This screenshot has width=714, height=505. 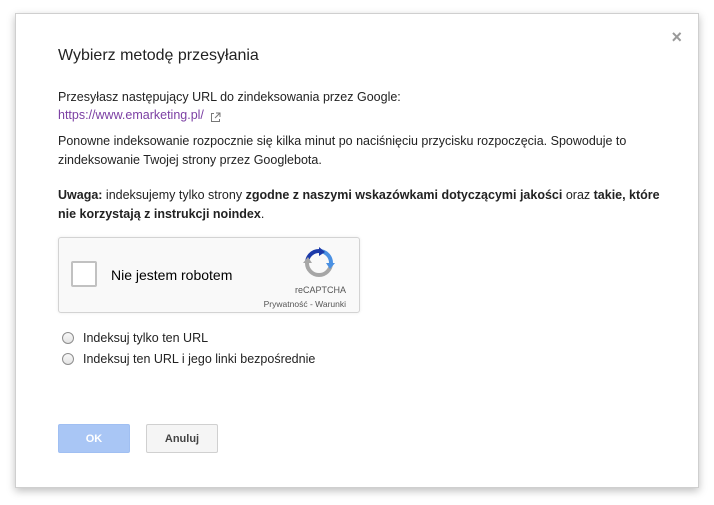 I want to click on recaptcha-checkbox, so click(x=84, y=274).